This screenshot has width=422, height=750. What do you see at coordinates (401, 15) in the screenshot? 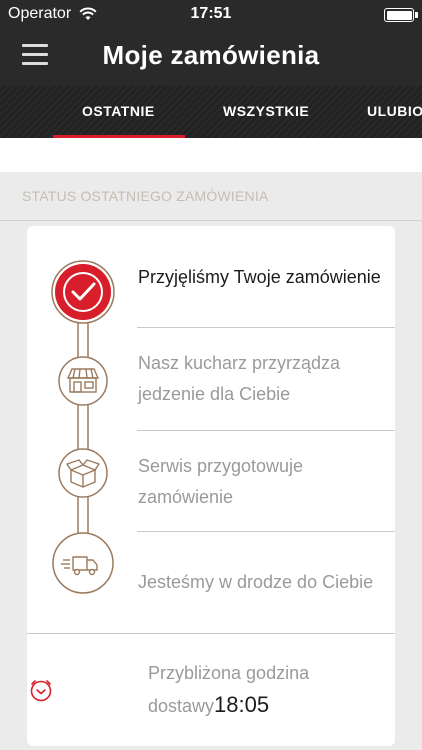
I see `battery-icon` at bounding box center [401, 15].